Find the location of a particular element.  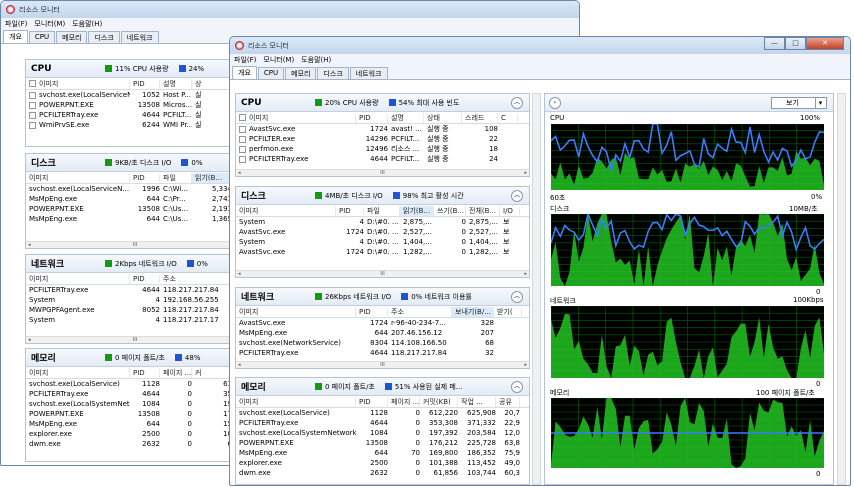

table-row: System 4 D:\#0. ... 2,875,... 0 2,875,... 보 is located at coordinates (382, 222).